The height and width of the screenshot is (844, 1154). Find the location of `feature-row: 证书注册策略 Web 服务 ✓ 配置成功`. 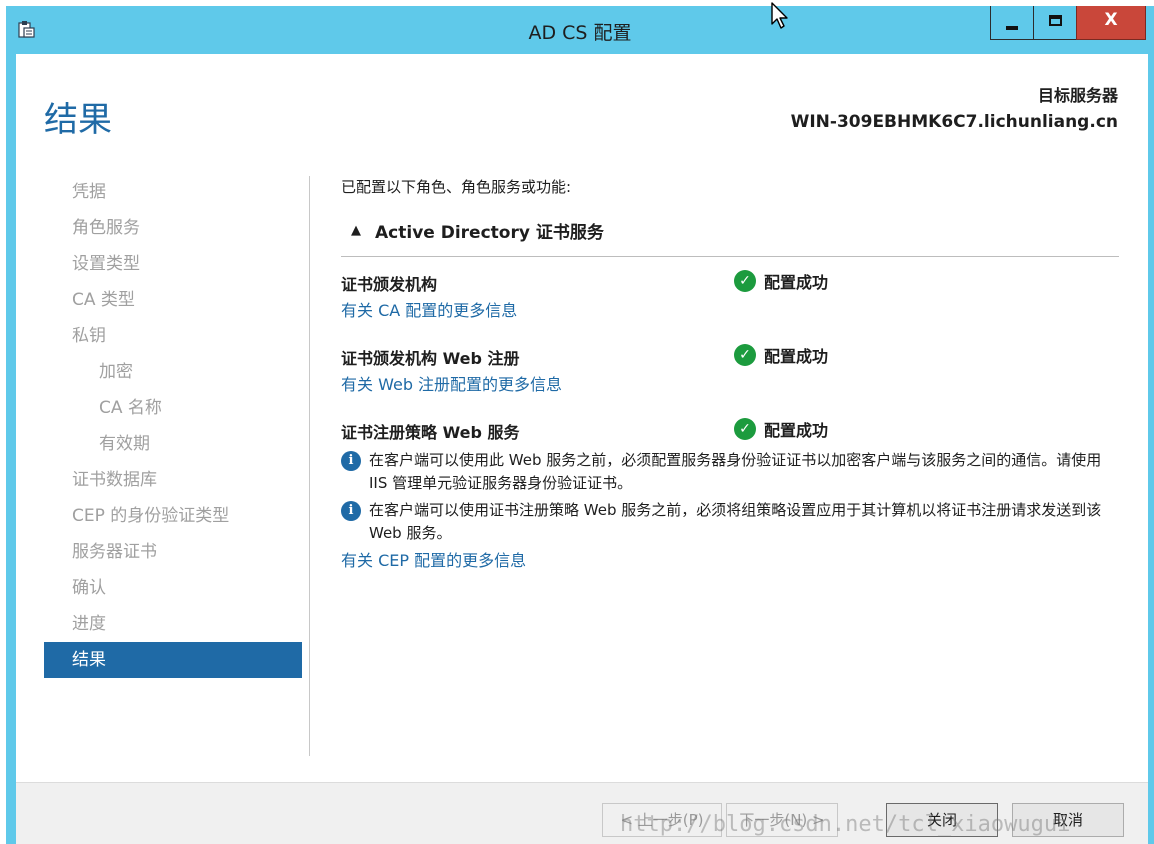

feature-row: 证书注册策略 Web 服务 ✓ 配置成功 is located at coordinates (731, 431).